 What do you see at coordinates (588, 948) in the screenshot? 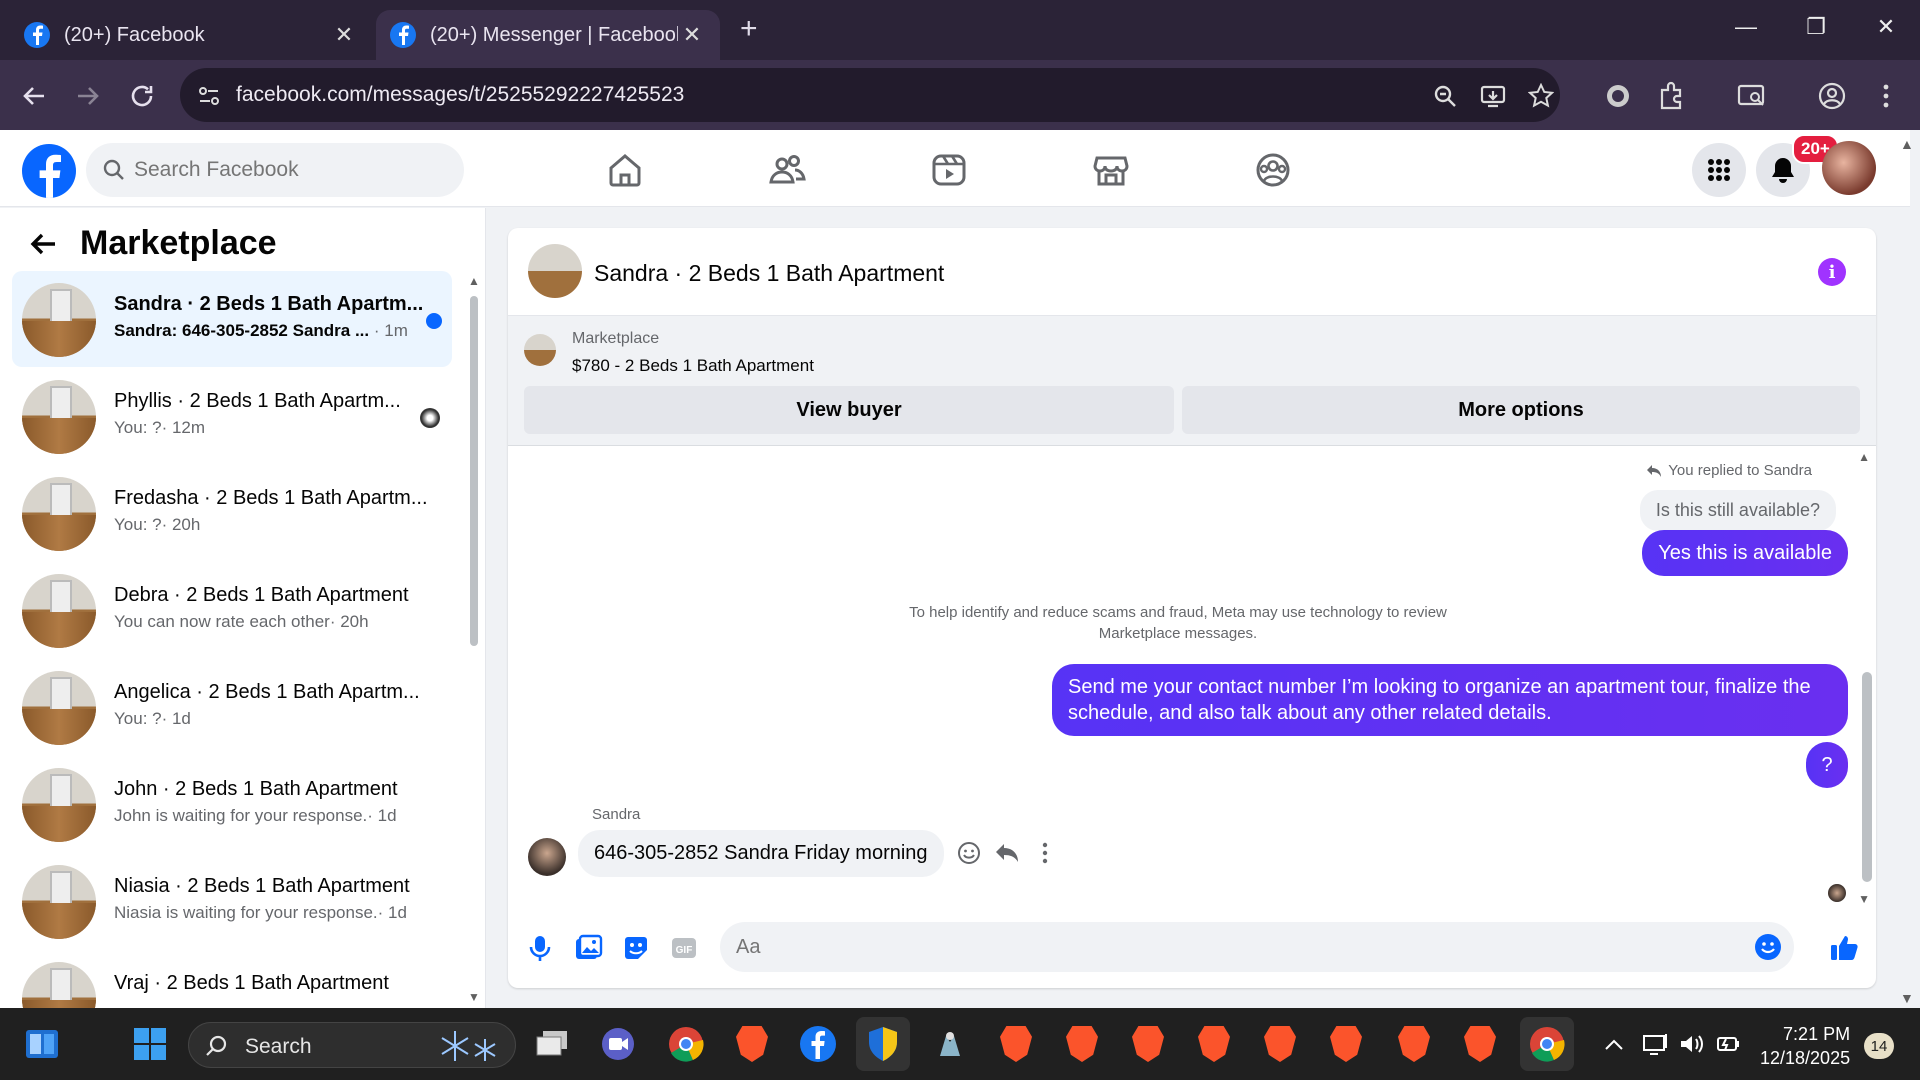
I see `photo-icon` at bounding box center [588, 948].